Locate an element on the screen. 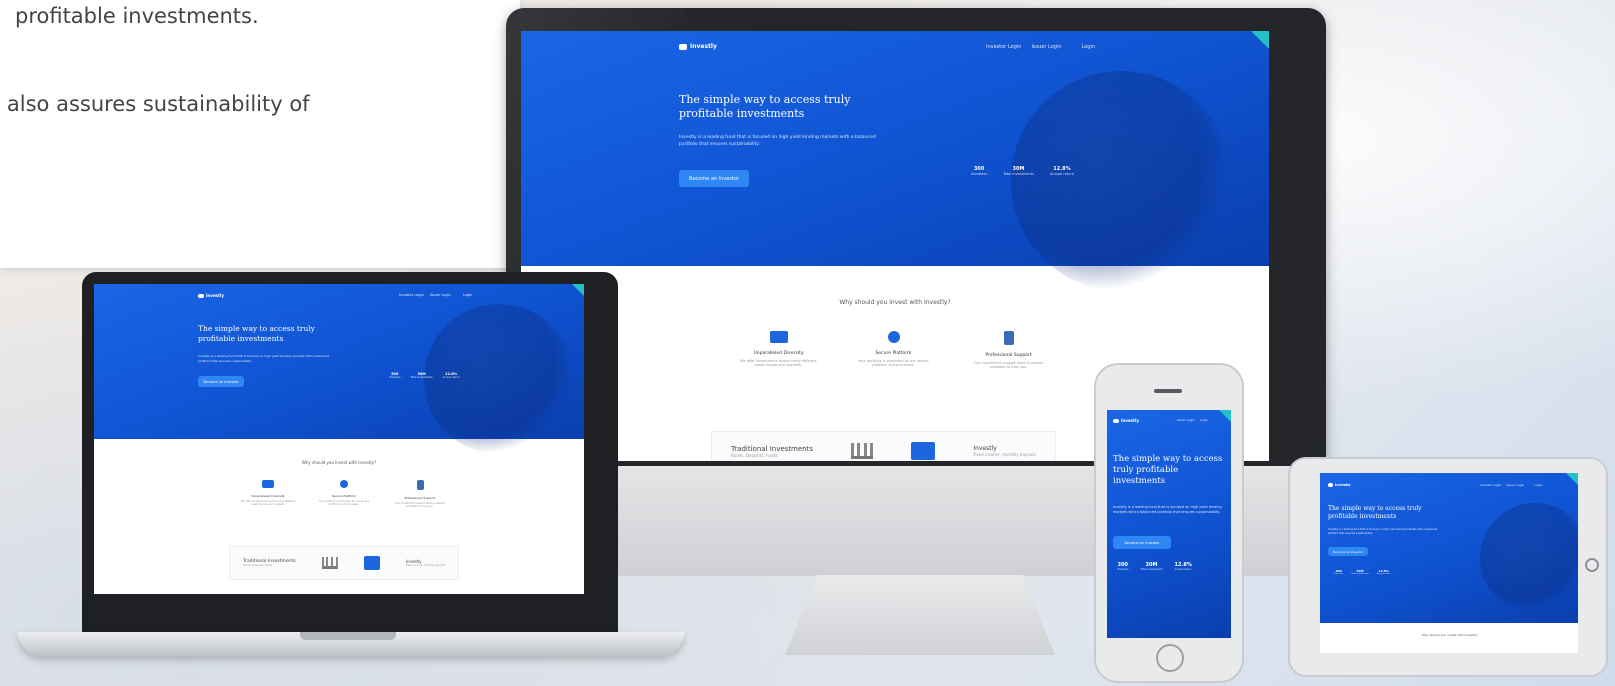 The width and height of the screenshot is (1615, 686). tablet-home-button is located at coordinates (1592, 565).